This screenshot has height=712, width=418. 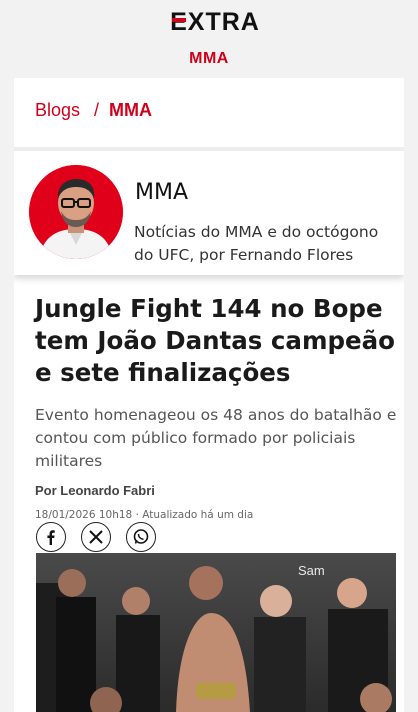 I want to click on logo-accent, so click(x=179, y=20).